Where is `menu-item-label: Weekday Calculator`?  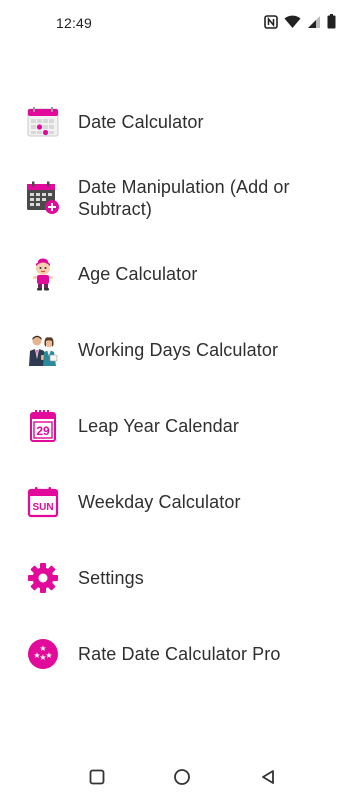 menu-item-label: Weekday Calculator is located at coordinates (159, 502).